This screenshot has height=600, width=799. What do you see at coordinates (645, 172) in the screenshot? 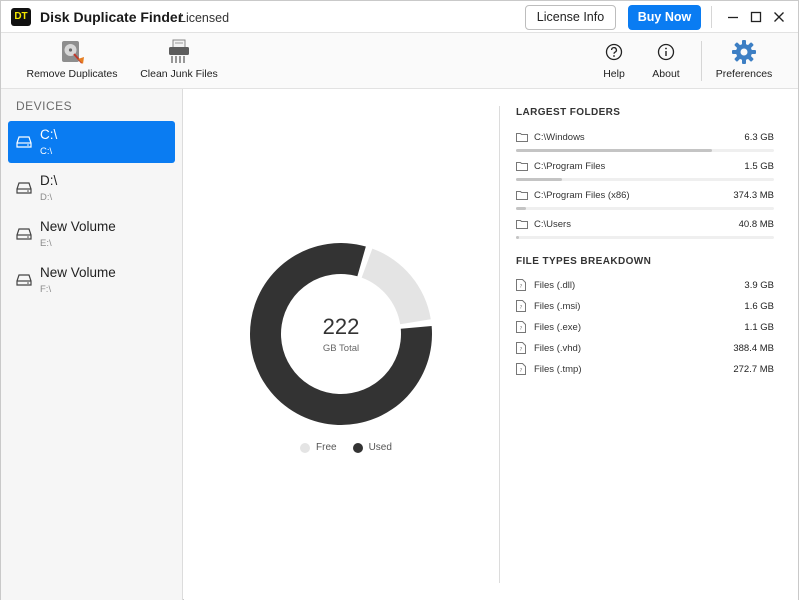
I see `folder-row: C:\Program Files 1.5 GB` at bounding box center [645, 172].